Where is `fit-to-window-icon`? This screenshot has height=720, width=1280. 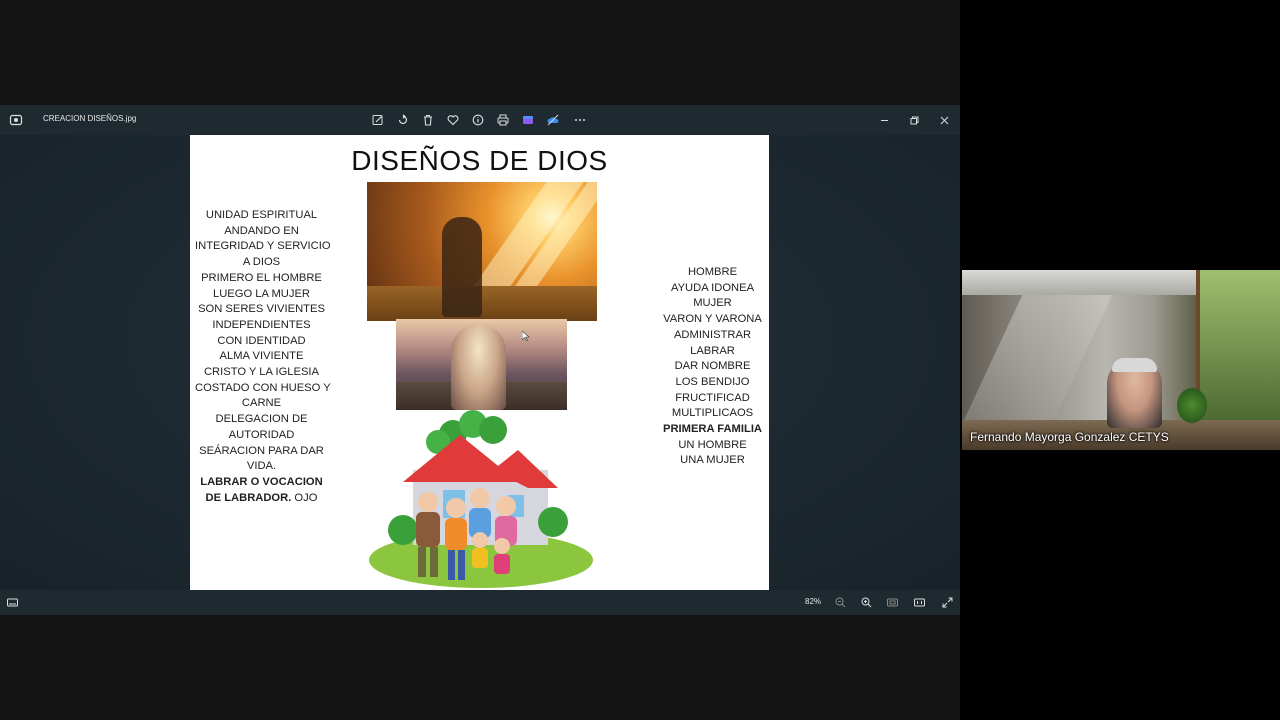
fit-to-window-icon is located at coordinates (892, 602).